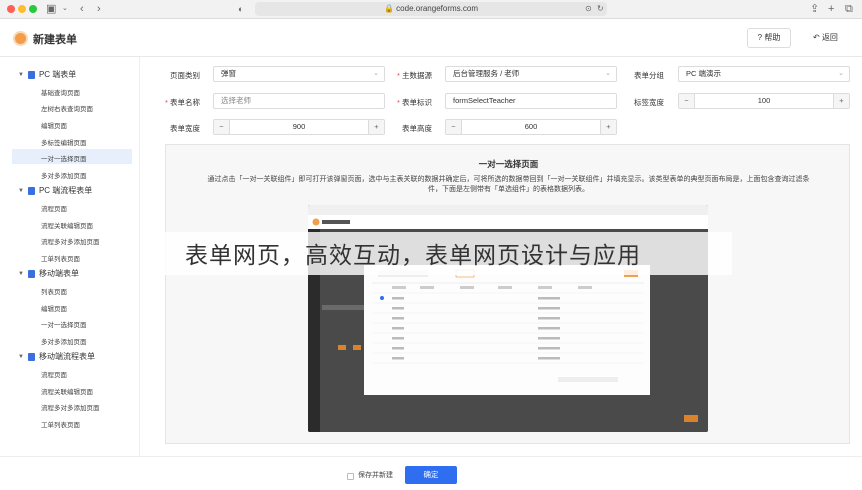 This screenshot has height=490, width=862. I want to click on reload-icon: ↻, so click(600, 9).